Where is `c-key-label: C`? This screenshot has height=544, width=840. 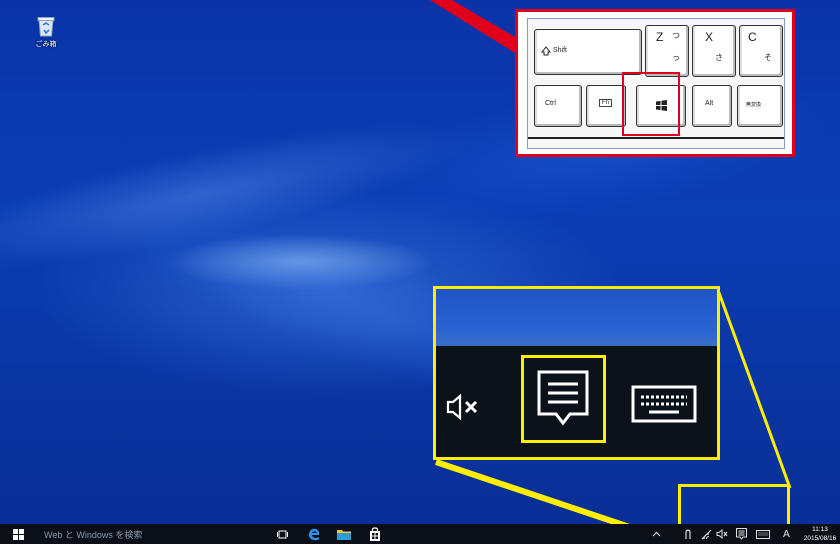 c-key-label: C is located at coordinates (752, 37).